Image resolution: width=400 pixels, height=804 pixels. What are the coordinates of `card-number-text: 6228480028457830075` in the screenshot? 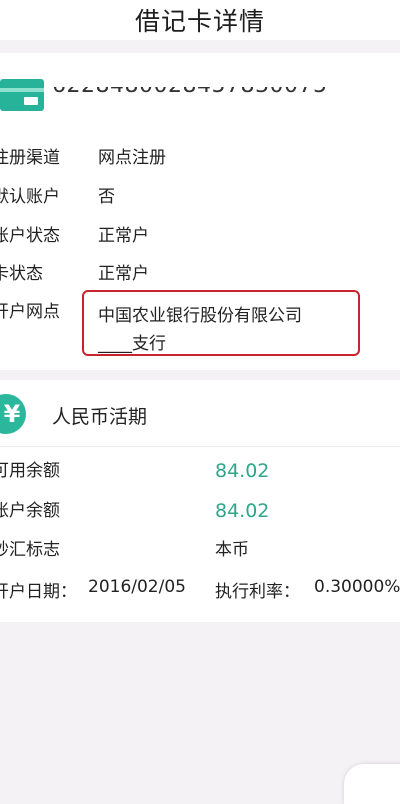 It's located at (189, 92).